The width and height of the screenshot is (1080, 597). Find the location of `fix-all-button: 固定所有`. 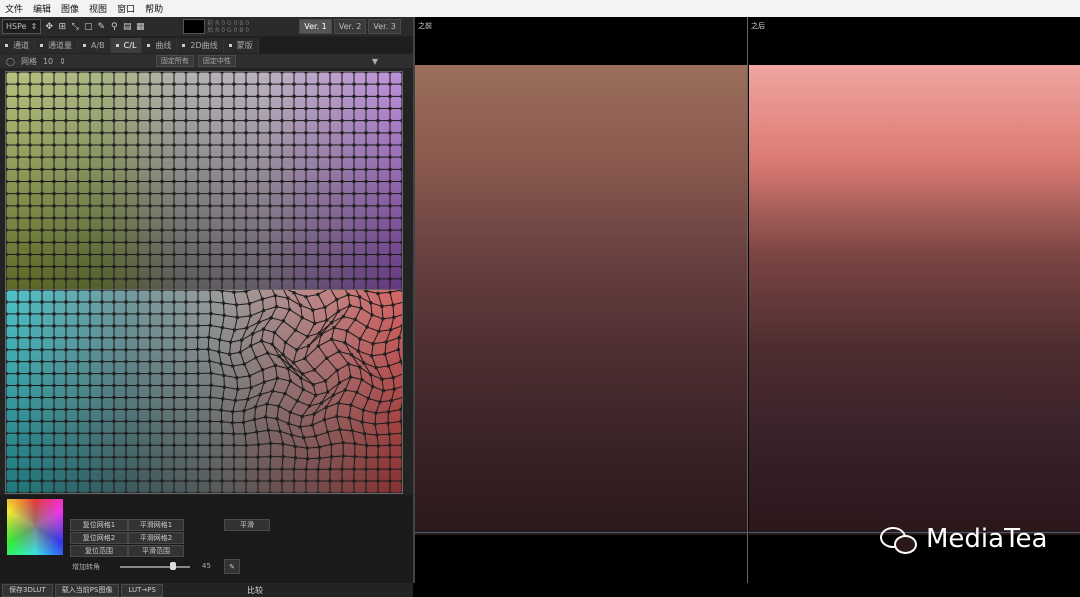

fix-all-button: 固定所有 is located at coordinates (174, 61).